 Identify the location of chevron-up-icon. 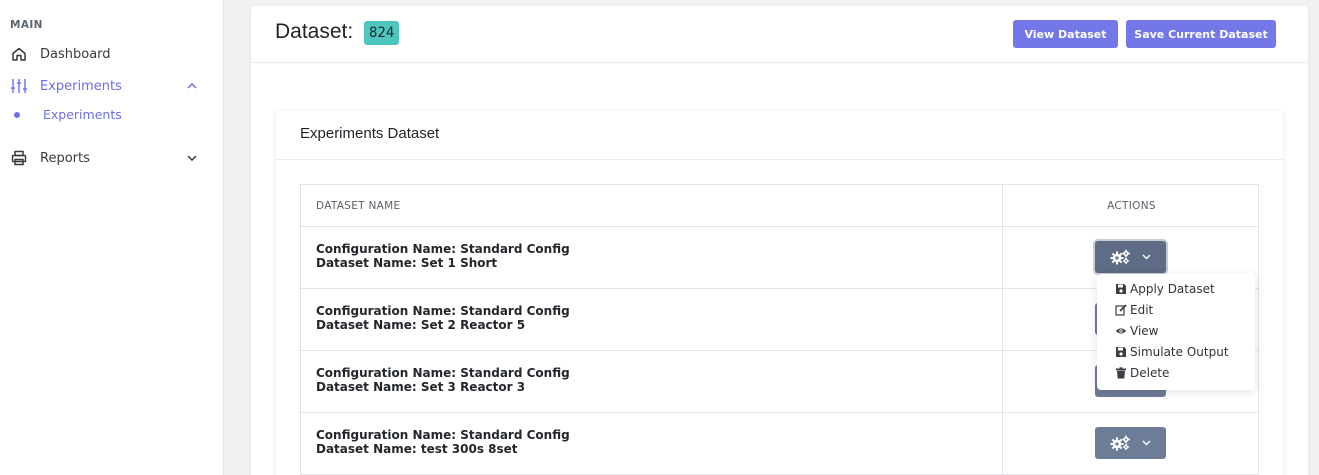
(192, 86).